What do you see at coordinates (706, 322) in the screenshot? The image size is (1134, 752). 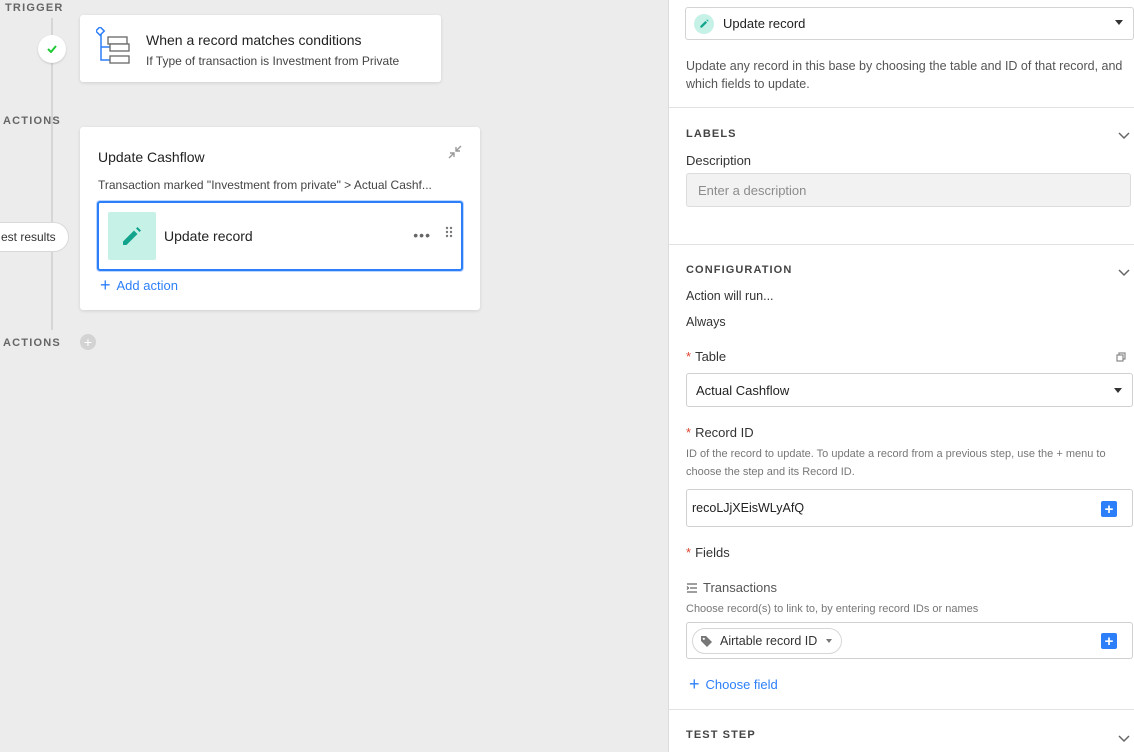 I see `action-runs-value: Always` at bounding box center [706, 322].